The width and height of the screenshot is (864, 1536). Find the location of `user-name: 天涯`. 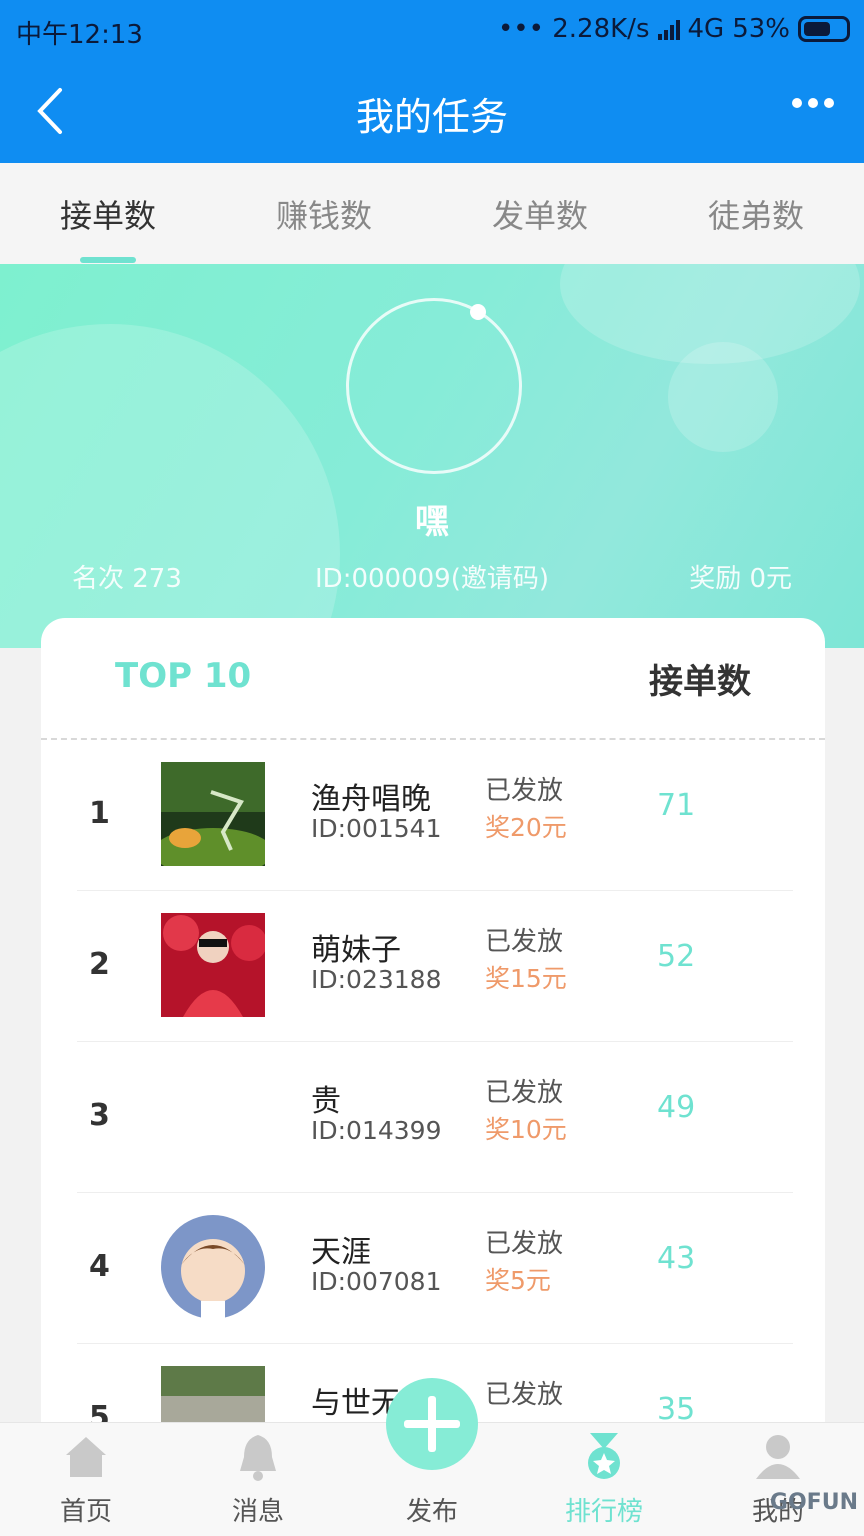

user-name: 天涯 is located at coordinates (341, 1252).